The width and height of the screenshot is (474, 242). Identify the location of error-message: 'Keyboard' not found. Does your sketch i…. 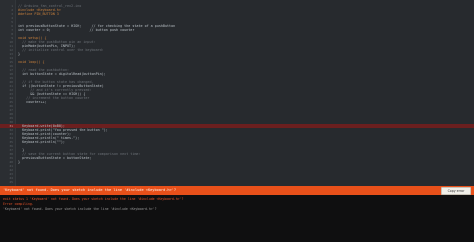
(90, 190).